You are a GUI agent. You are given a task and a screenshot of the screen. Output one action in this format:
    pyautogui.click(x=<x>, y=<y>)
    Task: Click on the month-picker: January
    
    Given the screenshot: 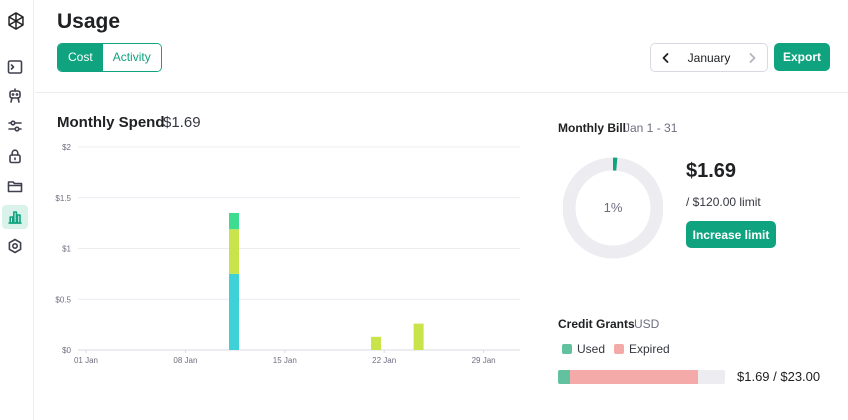 What is the action you would take?
    pyautogui.click(x=709, y=57)
    